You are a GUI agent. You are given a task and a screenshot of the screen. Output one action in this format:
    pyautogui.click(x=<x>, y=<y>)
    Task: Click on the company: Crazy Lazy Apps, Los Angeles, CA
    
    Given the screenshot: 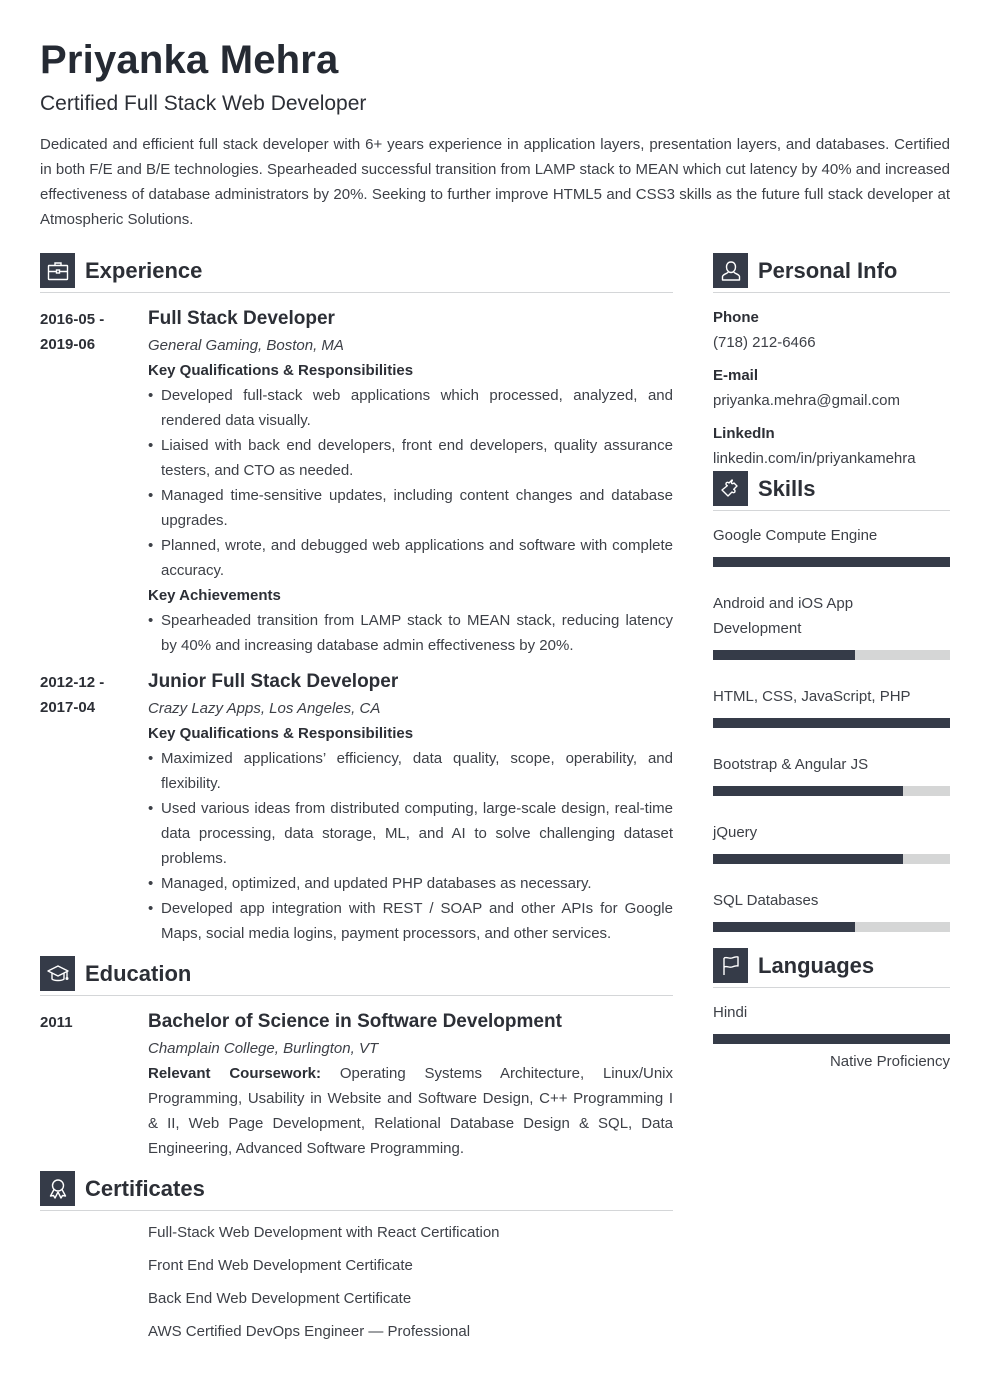 What is the action you would take?
    pyautogui.click(x=264, y=708)
    